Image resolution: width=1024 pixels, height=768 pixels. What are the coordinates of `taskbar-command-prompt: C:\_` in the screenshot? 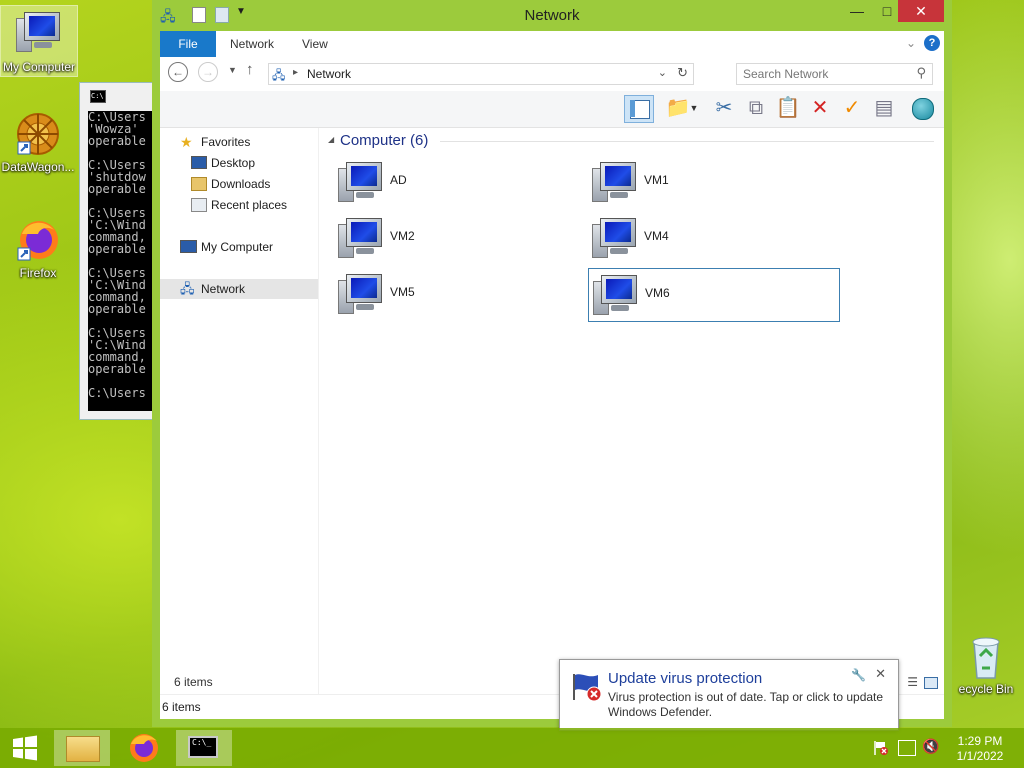 It's located at (204, 748).